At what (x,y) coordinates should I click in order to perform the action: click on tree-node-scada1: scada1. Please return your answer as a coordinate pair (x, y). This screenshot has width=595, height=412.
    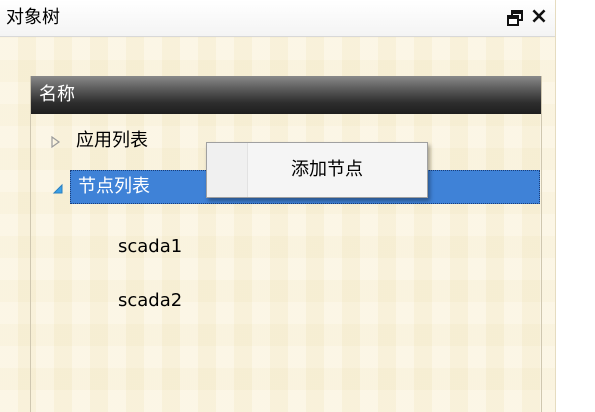
    Looking at the image, I should click on (176, 248).